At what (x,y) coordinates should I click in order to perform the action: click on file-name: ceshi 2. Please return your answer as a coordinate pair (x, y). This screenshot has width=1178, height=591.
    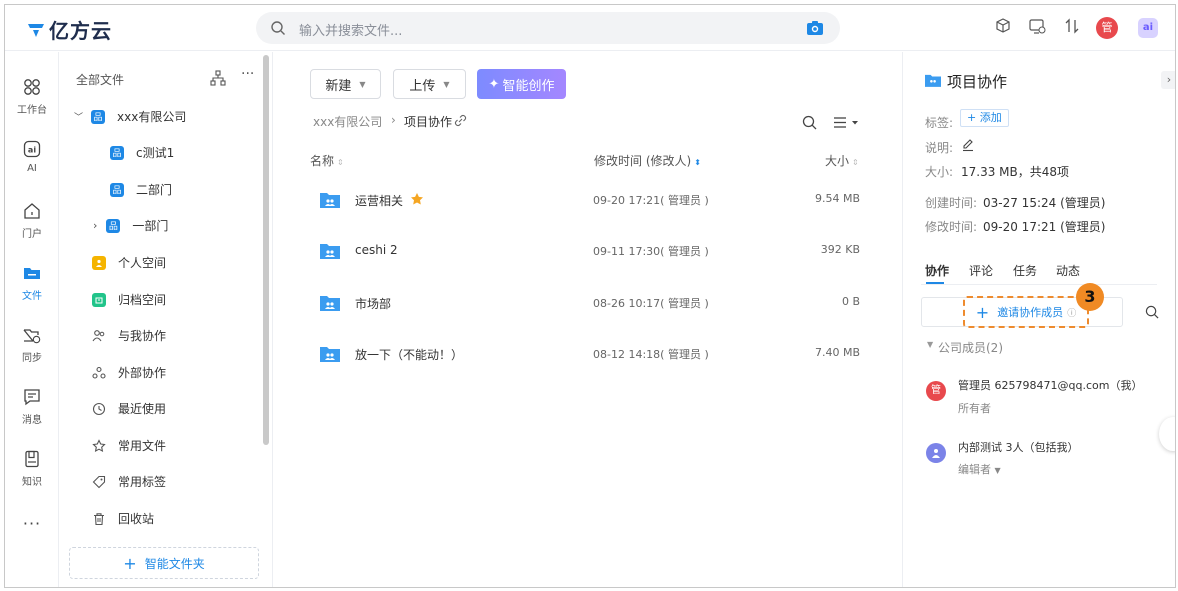
    Looking at the image, I should click on (376, 250).